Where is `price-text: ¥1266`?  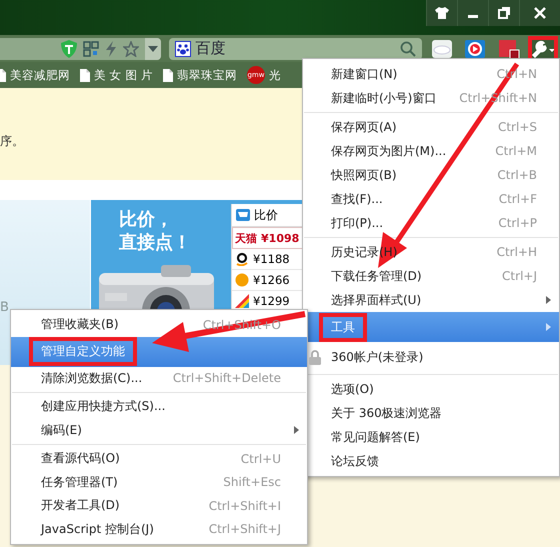
price-text: ¥1266 is located at coordinates (271, 280).